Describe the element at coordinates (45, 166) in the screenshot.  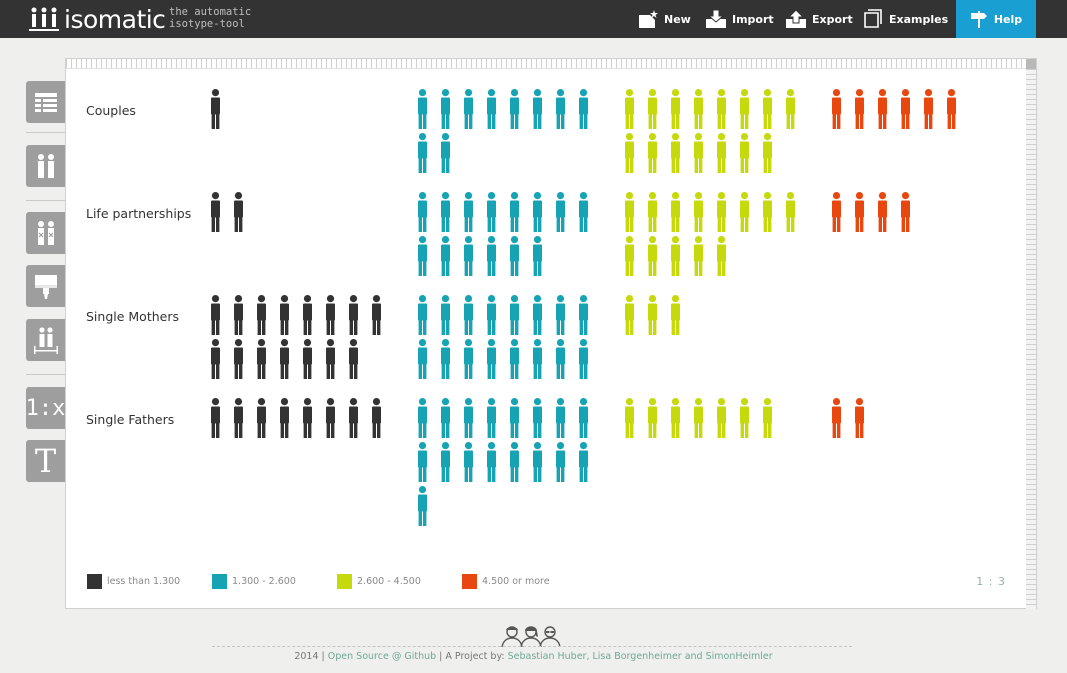
I see `icons-tool` at that location.